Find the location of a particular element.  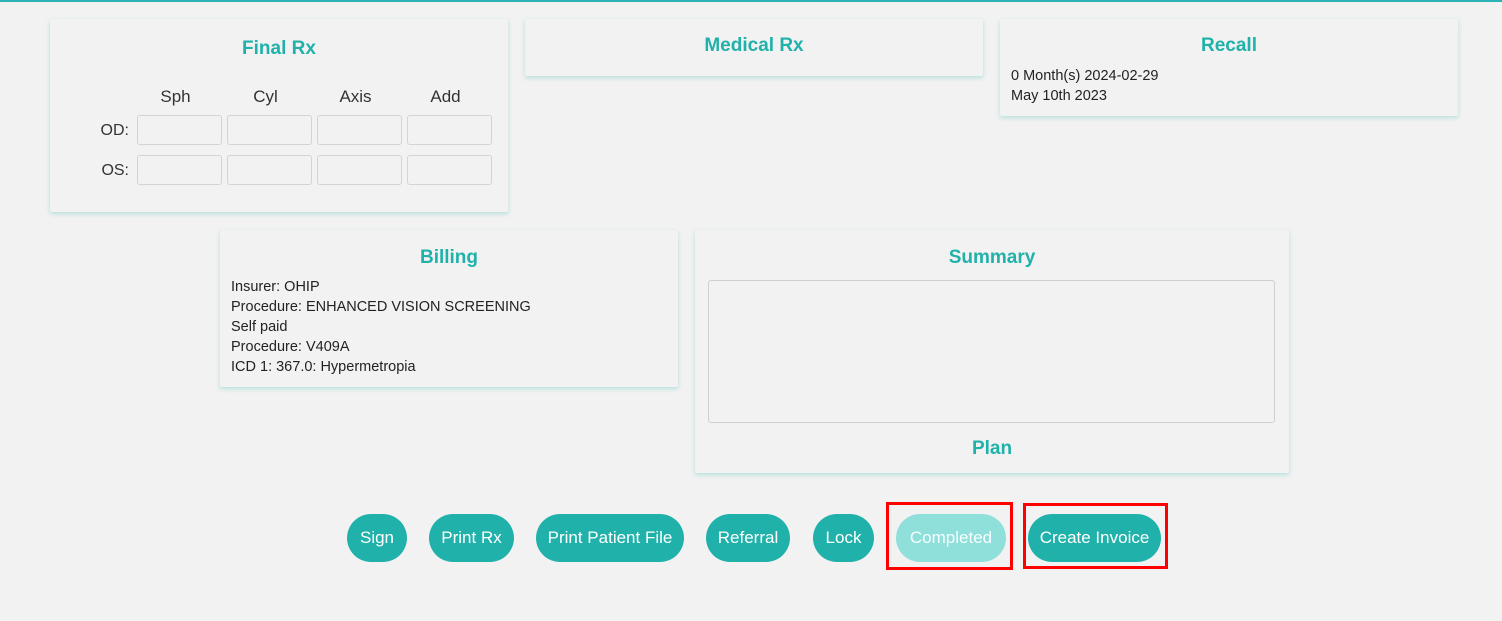

sign-button: Sign is located at coordinates (377, 538).